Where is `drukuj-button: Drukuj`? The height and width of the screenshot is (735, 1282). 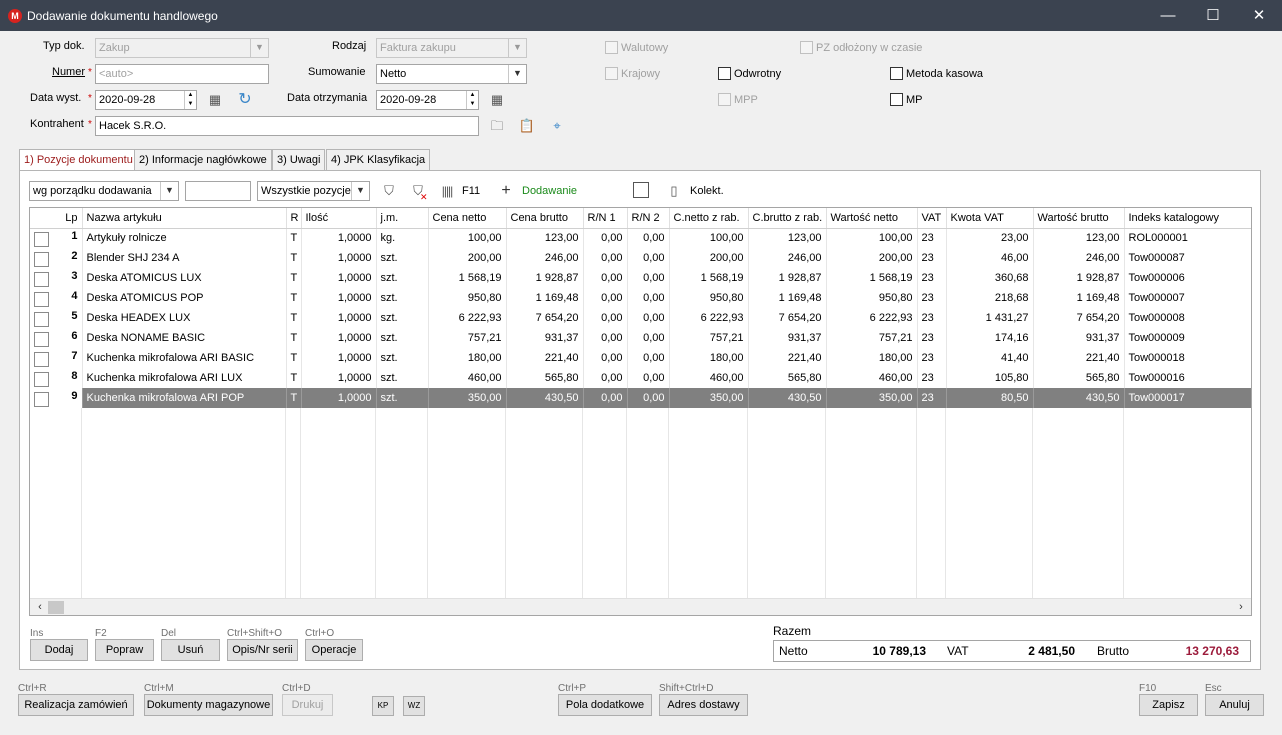 drukuj-button: Drukuj is located at coordinates (307, 705).